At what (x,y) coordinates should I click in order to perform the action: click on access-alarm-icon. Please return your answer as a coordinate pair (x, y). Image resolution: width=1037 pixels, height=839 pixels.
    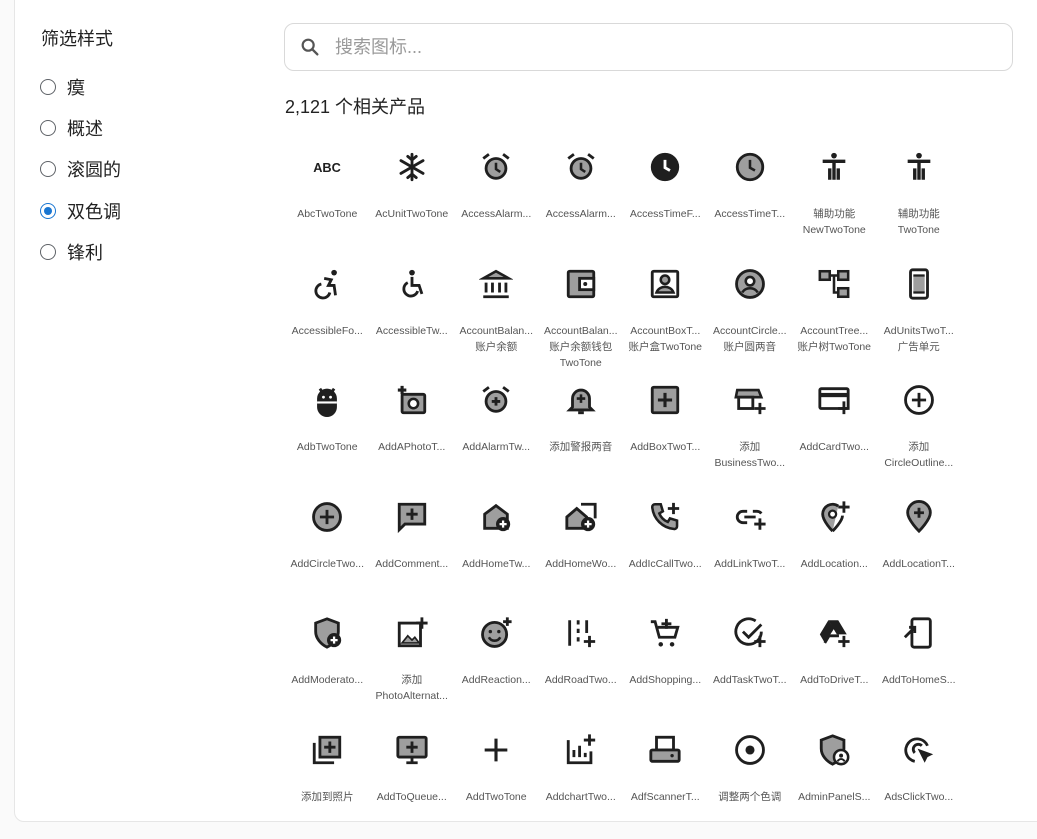
    Looking at the image, I should click on (496, 167).